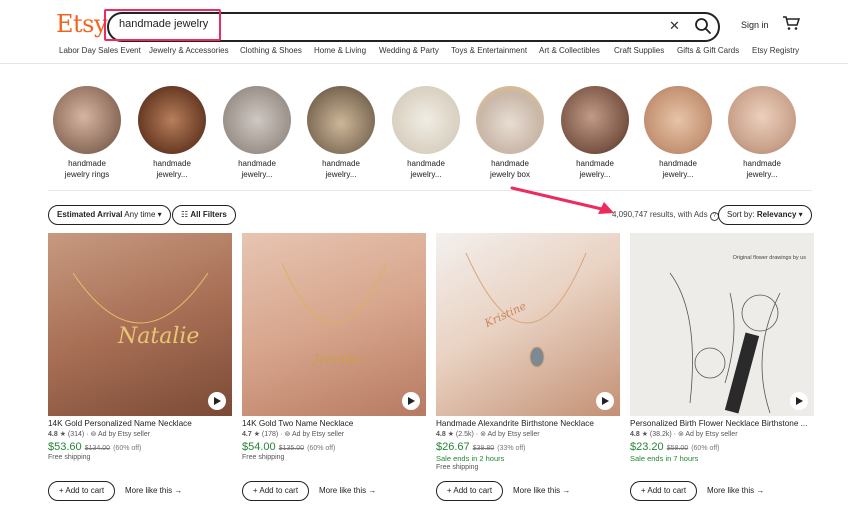  What do you see at coordinates (510, 169) in the screenshot?
I see `category-label: handmade jewelry box` at bounding box center [510, 169].